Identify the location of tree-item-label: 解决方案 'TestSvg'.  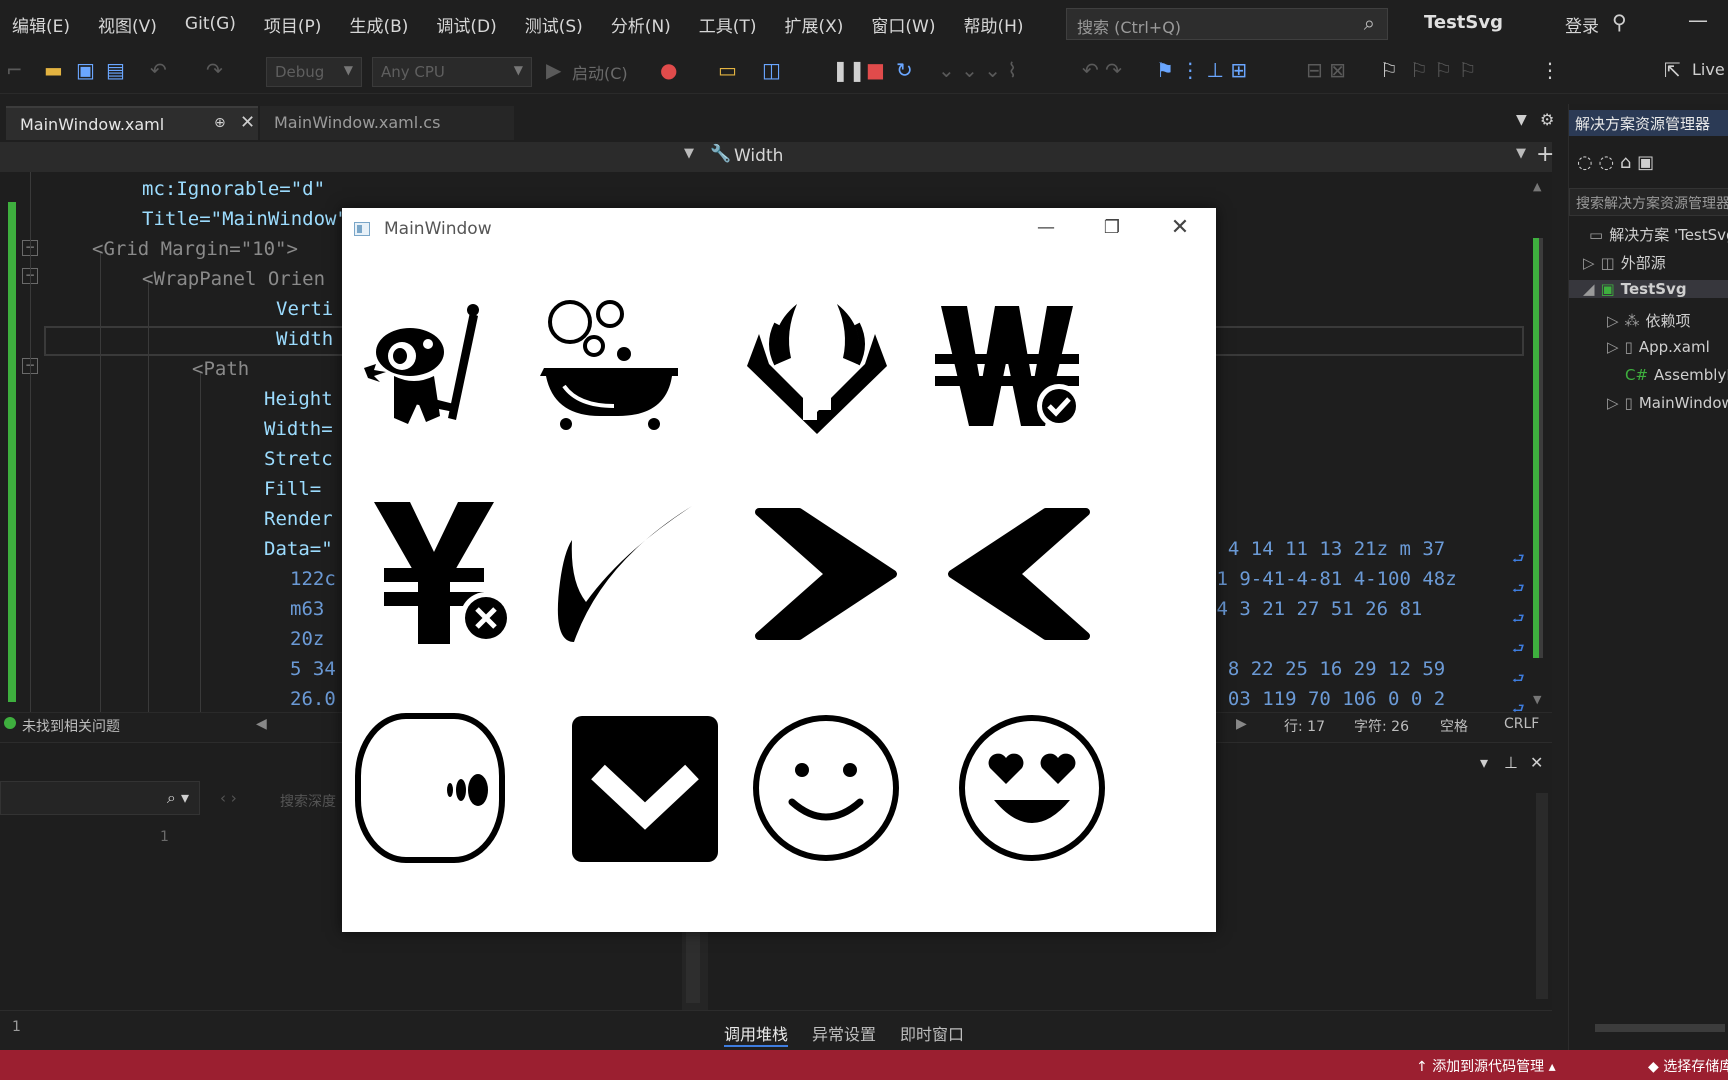
(1668, 235).